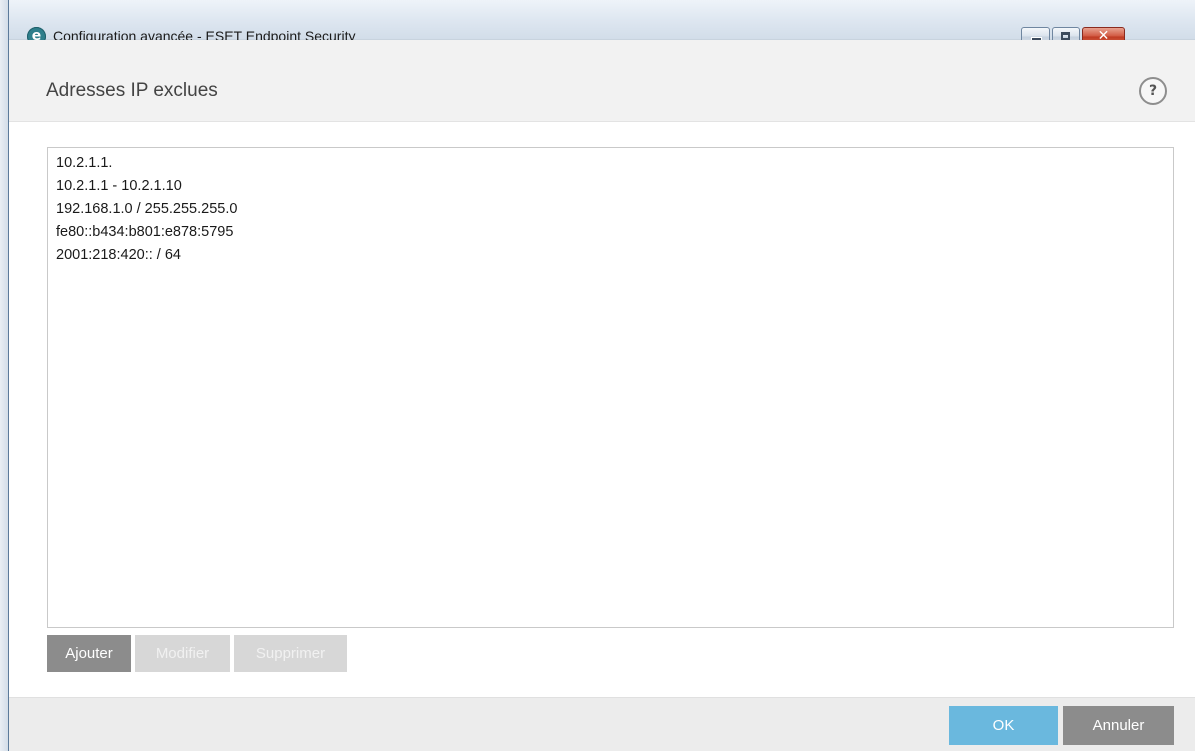  Describe the element at coordinates (290, 653) in the screenshot. I see `delete-button: Supprimer` at that location.